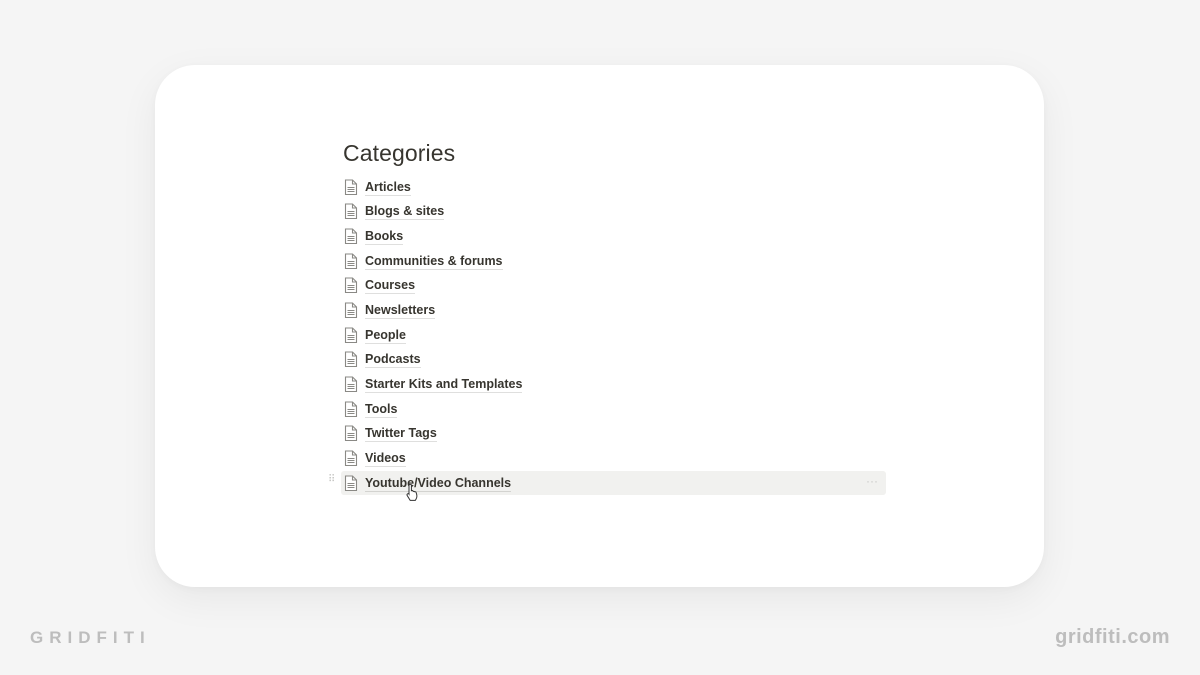  Describe the element at coordinates (434, 261) in the screenshot. I see `page-link-label: Communities & forums` at that location.